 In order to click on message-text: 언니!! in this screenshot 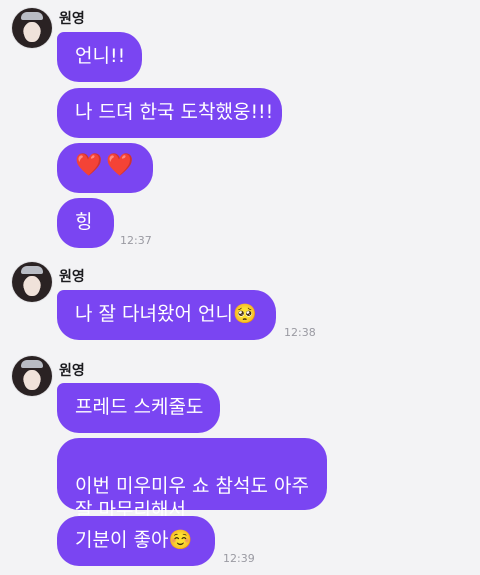, I will do `click(100, 56)`.